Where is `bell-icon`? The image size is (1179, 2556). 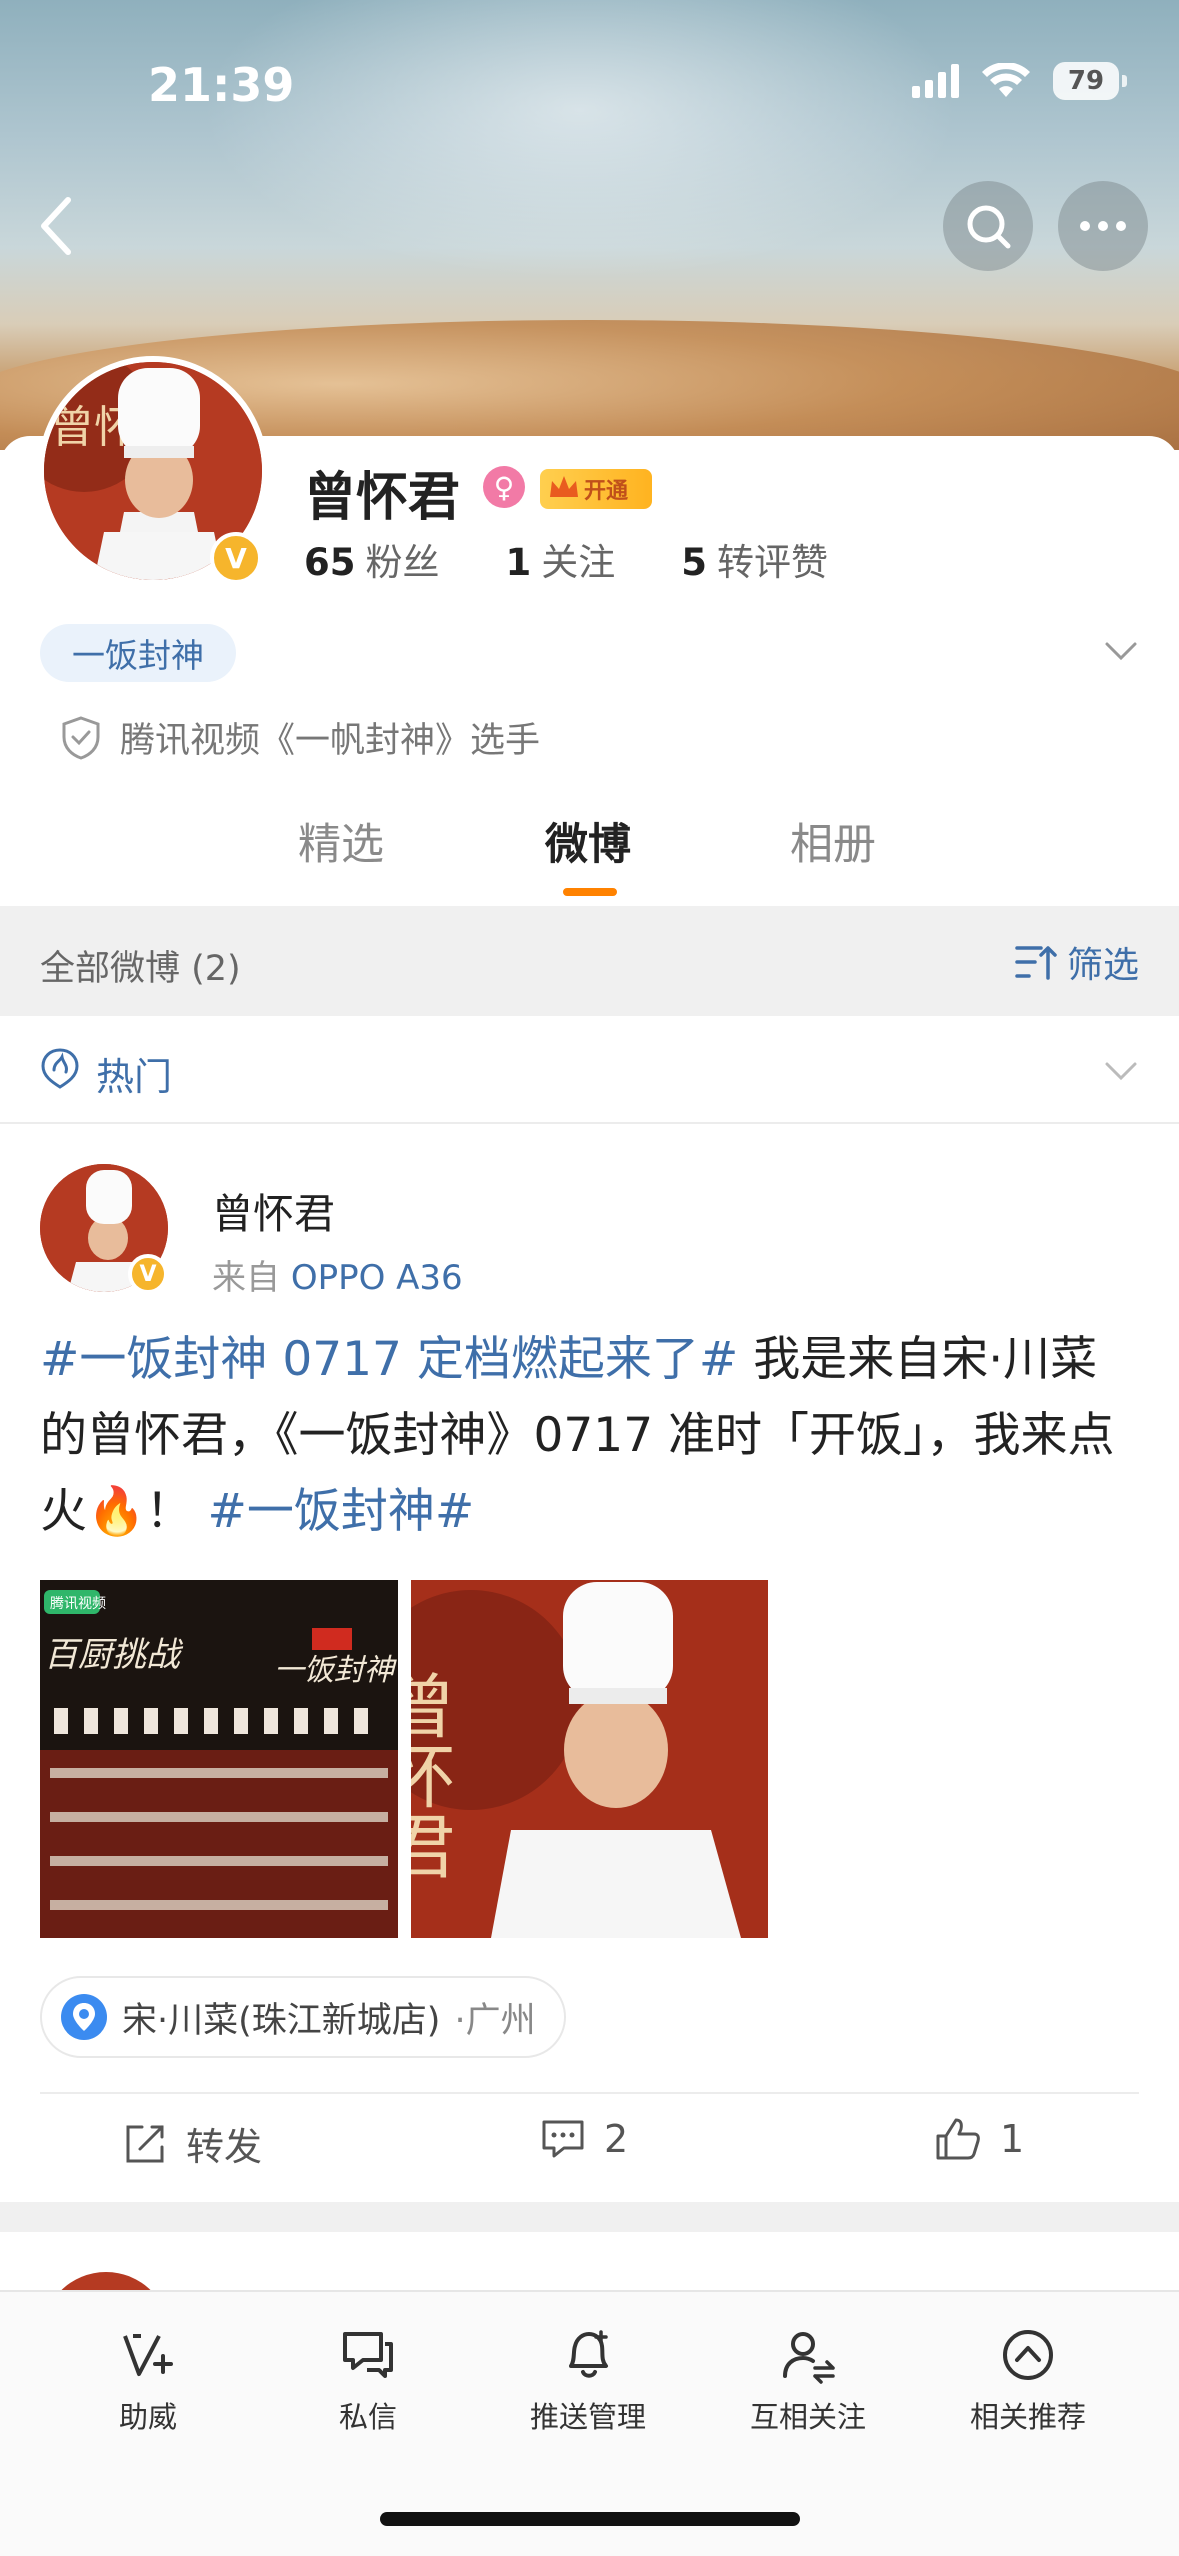 bell-icon is located at coordinates (588, 2354).